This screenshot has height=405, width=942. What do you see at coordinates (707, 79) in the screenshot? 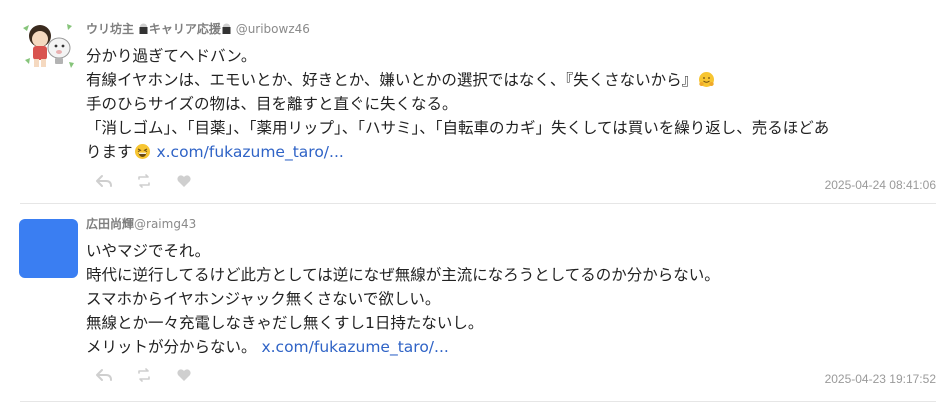
I see `hugging-face-emoji-icon` at bounding box center [707, 79].